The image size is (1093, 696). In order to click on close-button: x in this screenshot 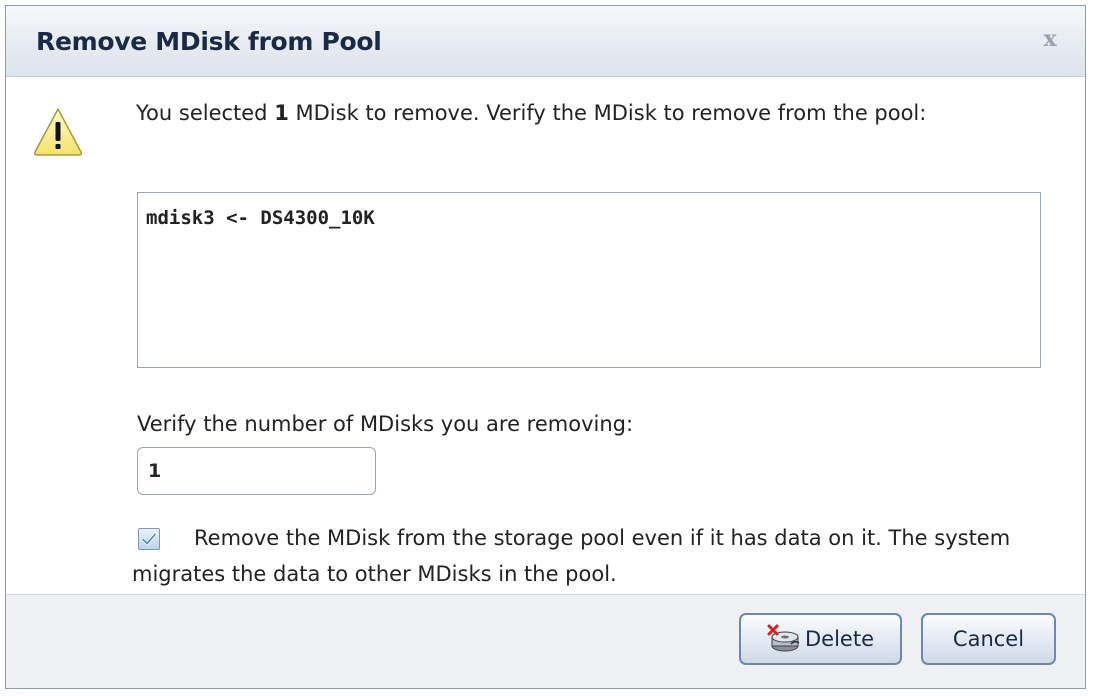, I will do `click(1050, 39)`.